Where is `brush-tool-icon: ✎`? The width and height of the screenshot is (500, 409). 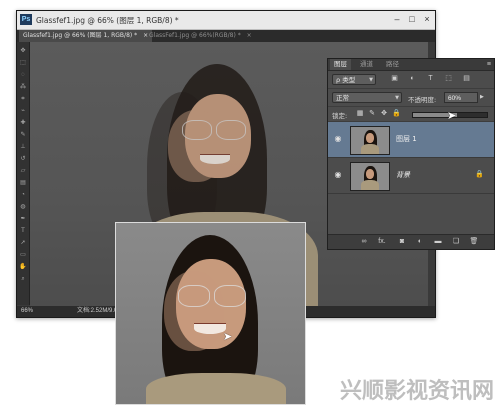
brush-tool-icon: ✎ is located at coordinates (23, 135).